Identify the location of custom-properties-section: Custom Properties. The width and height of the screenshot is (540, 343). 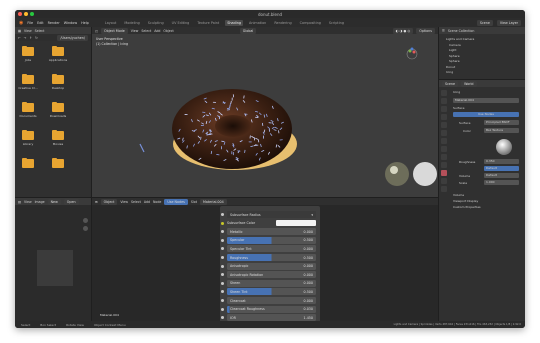
(467, 207).